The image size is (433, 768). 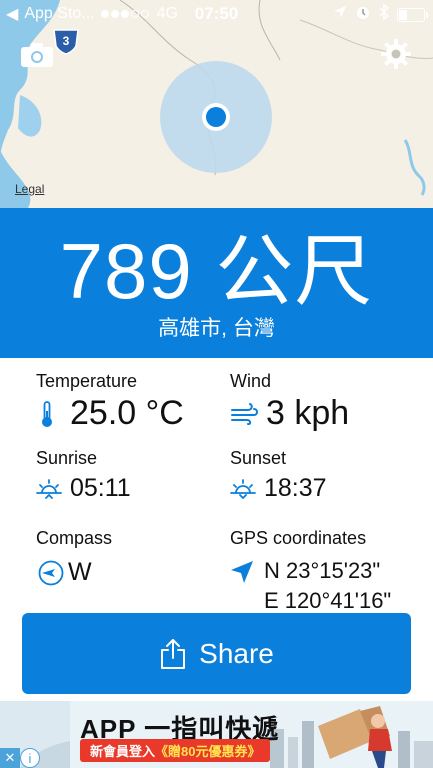 What do you see at coordinates (10, 758) in the screenshot?
I see `x-icon: ✕` at bounding box center [10, 758].